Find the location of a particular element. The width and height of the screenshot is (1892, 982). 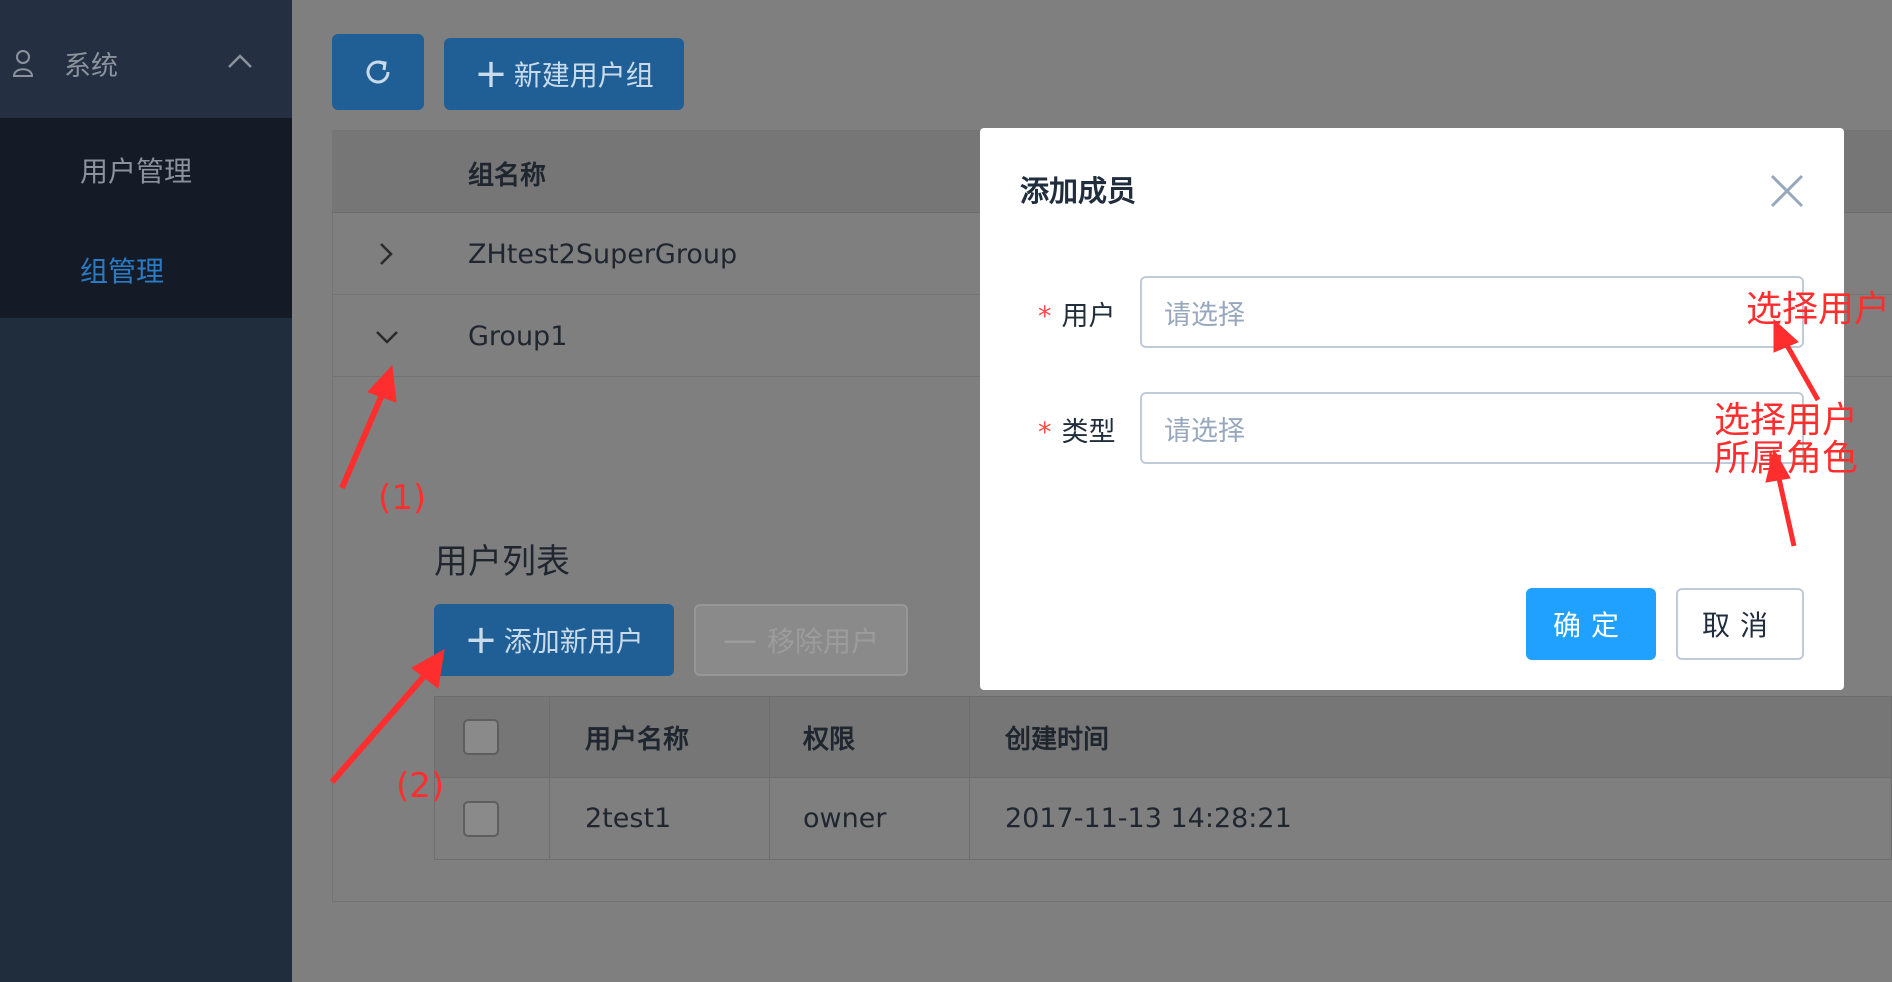

annotation-select-role: 选择用户 所属角色 is located at coordinates (1786, 440).